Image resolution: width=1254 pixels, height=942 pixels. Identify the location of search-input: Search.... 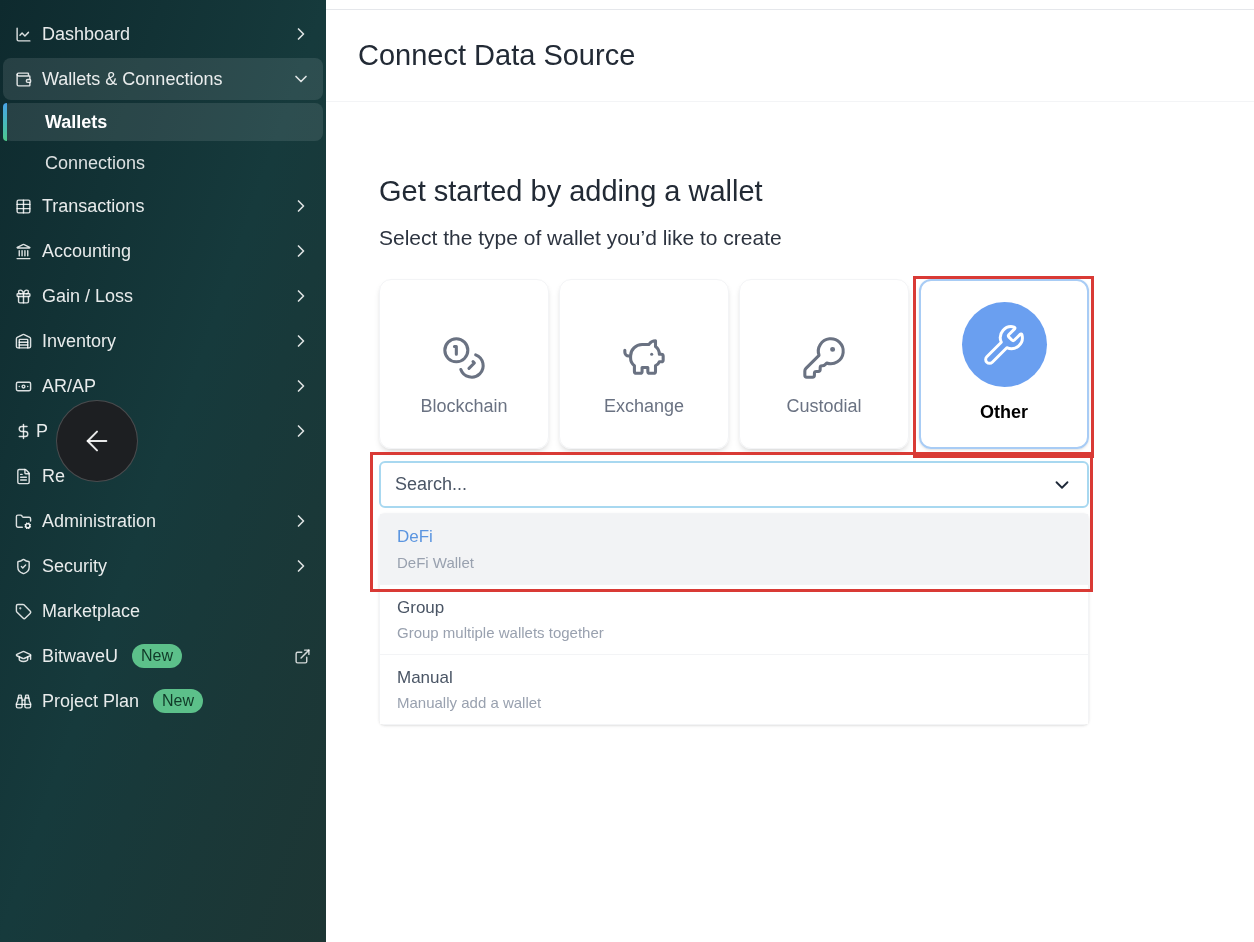
(723, 484).